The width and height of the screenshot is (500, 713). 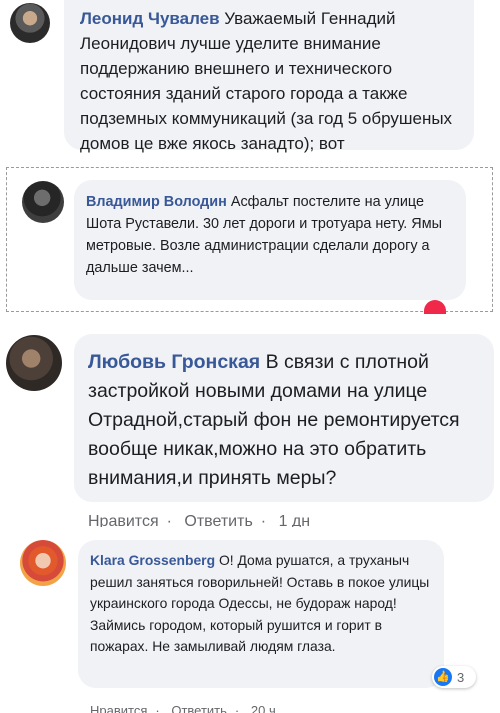 I want to click on comment-author: Леонид Чувалев, so click(x=150, y=18).